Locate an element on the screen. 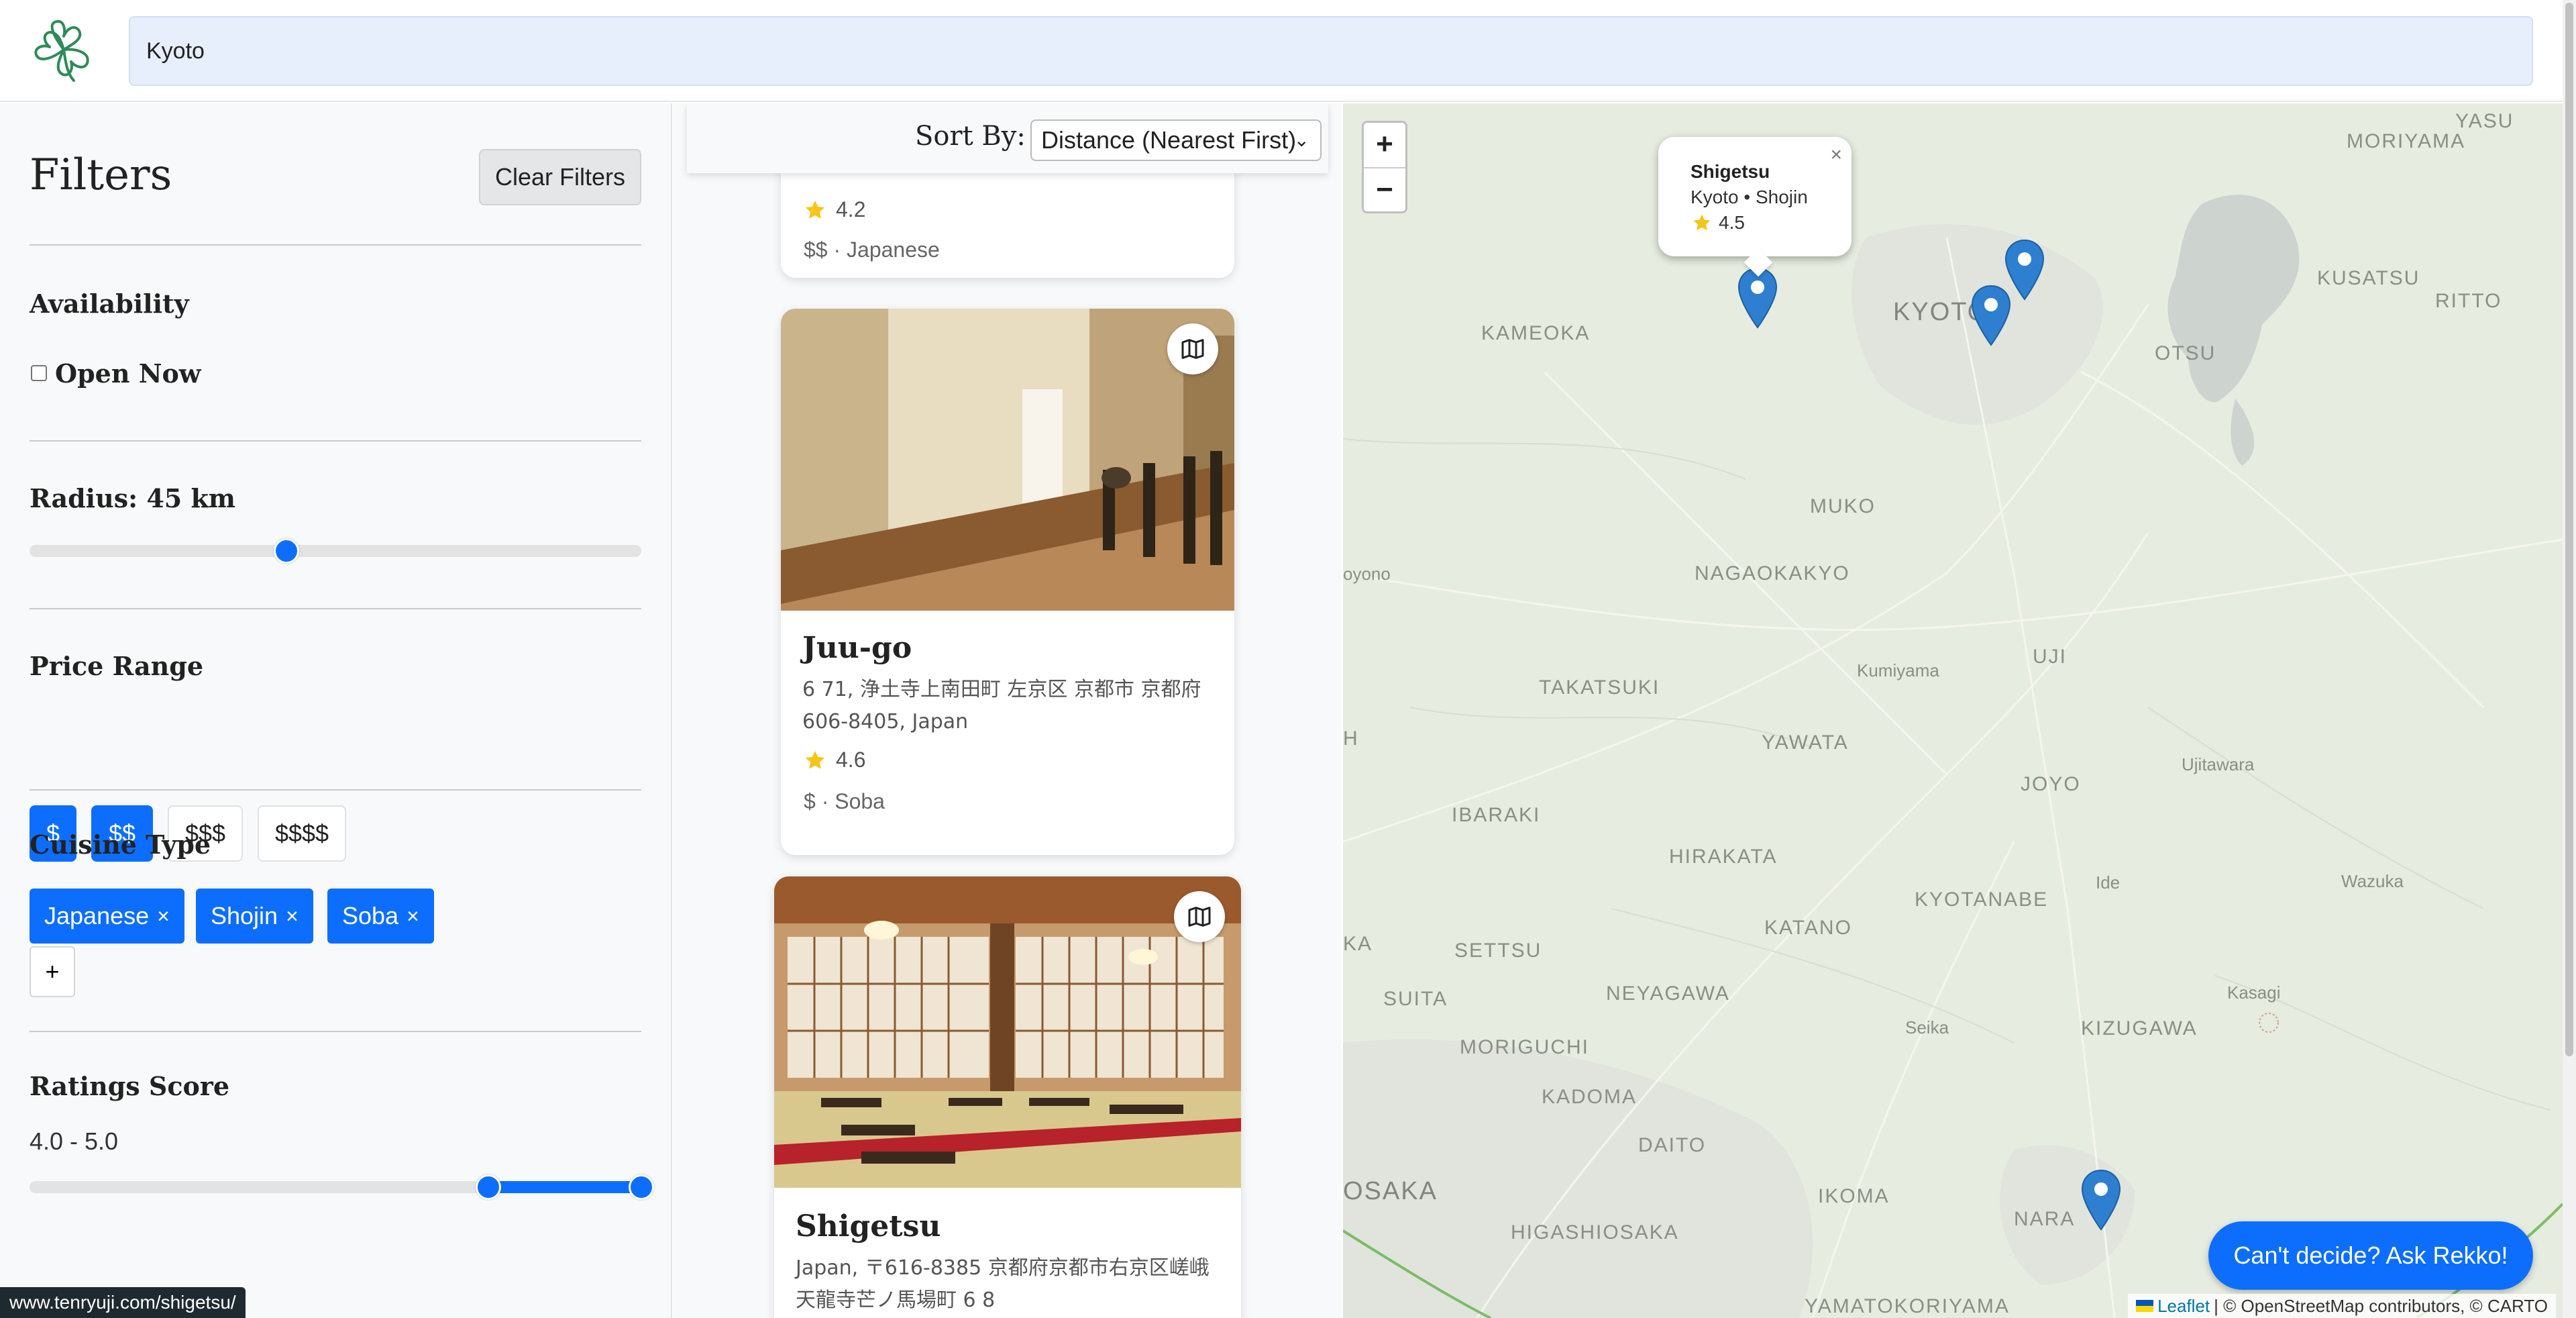  map-label: TAKATSUKI is located at coordinates (1599, 687).